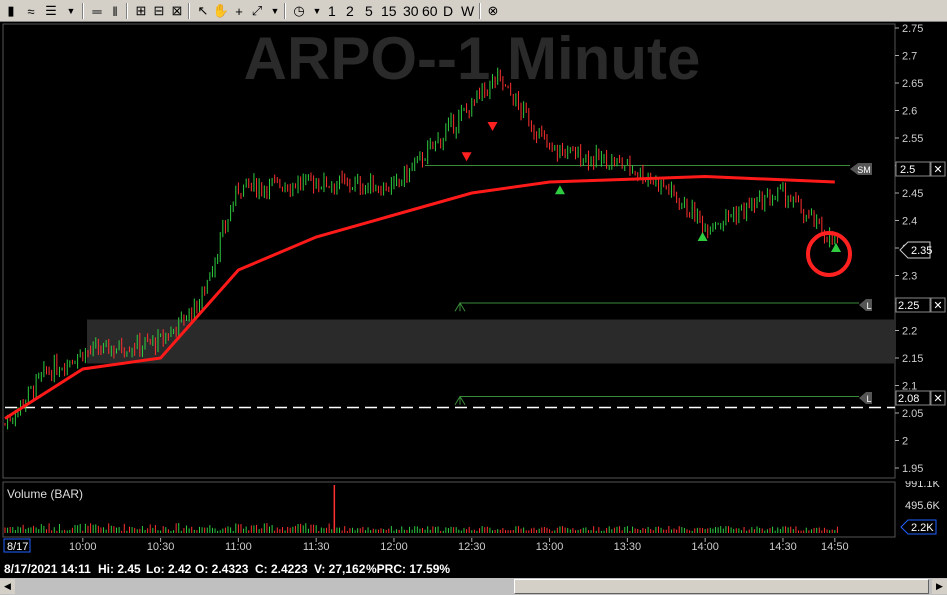  Describe the element at coordinates (905, 442) in the screenshot. I see `price-tick-label: 2` at that location.